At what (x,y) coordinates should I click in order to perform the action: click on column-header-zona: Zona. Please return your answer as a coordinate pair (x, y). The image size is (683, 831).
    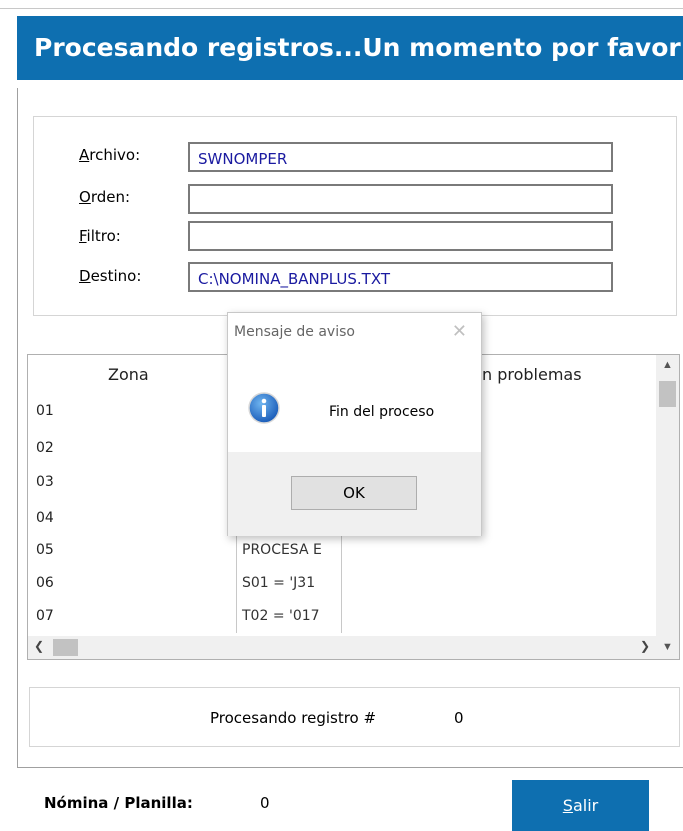
    Looking at the image, I should click on (128, 374).